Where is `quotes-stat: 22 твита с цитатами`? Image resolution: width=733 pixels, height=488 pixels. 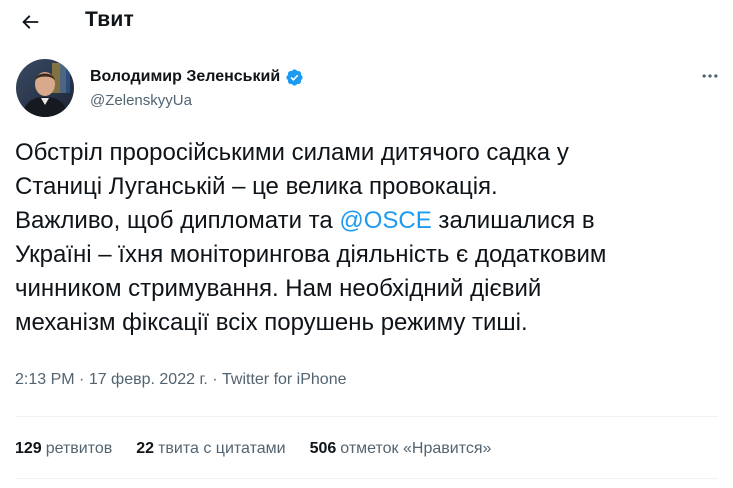
quotes-stat: 22 твита с цитатами is located at coordinates (210, 449).